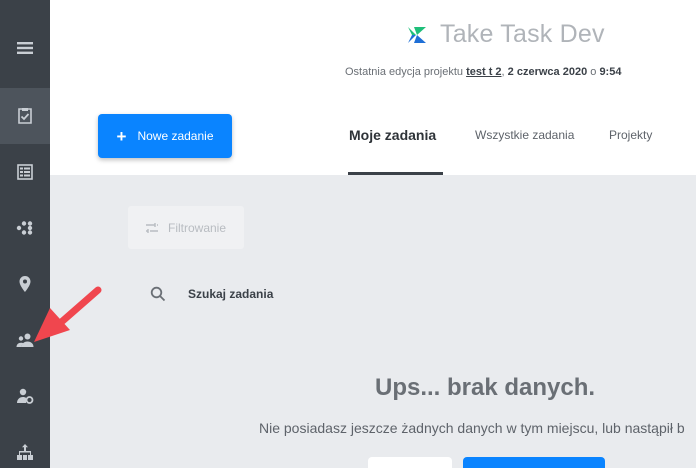  Describe the element at coordinates (392, 135) in the screenshot. I see `tab-my-tasks: Moje zadania` at that location.